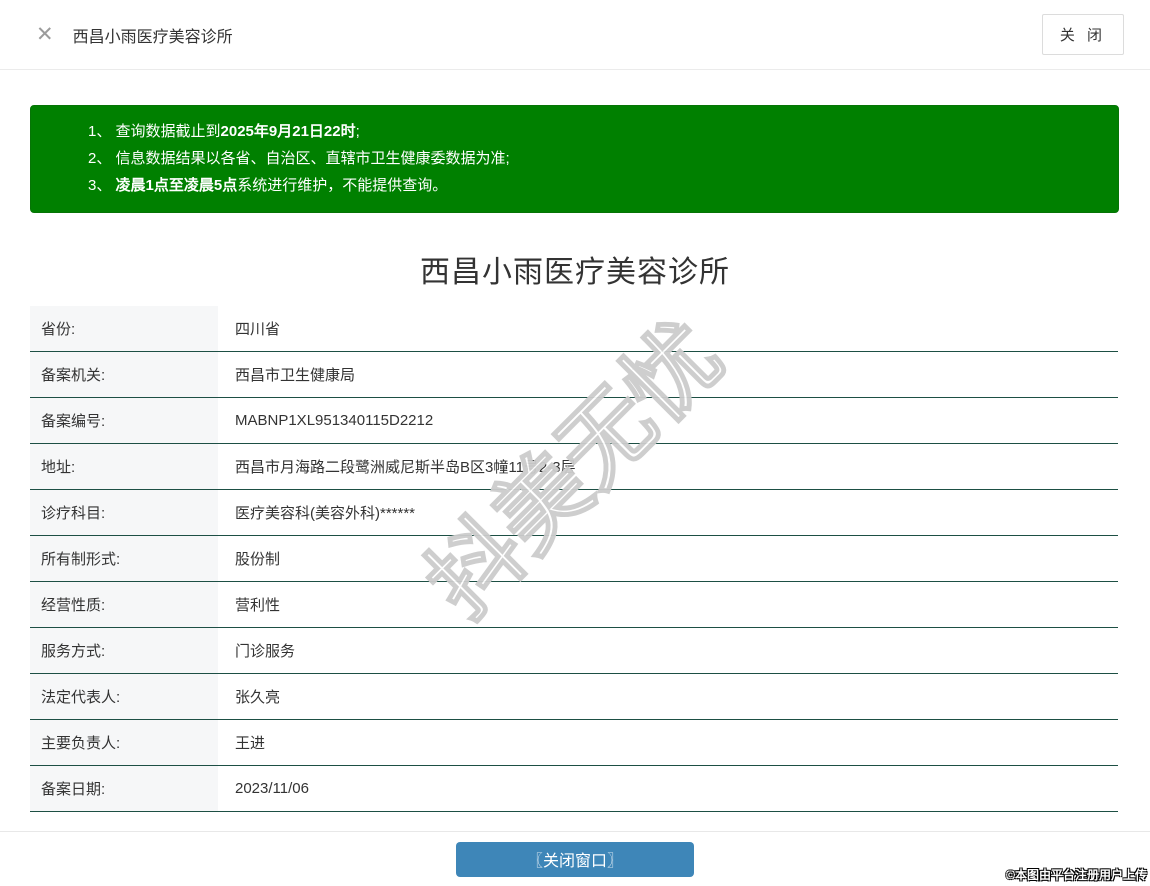 This screenshot has width=1150, height=886. Describe the element at coordinates (295, 375) in the screenshot. I see `row-value: 西昌市卫生健康局` at that location.